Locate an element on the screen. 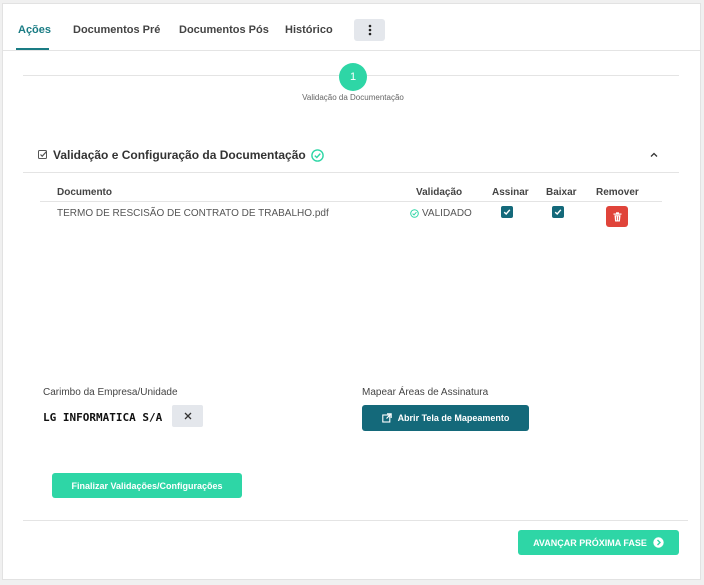  kebab-menu-icon is located at coordinates (369, 30).